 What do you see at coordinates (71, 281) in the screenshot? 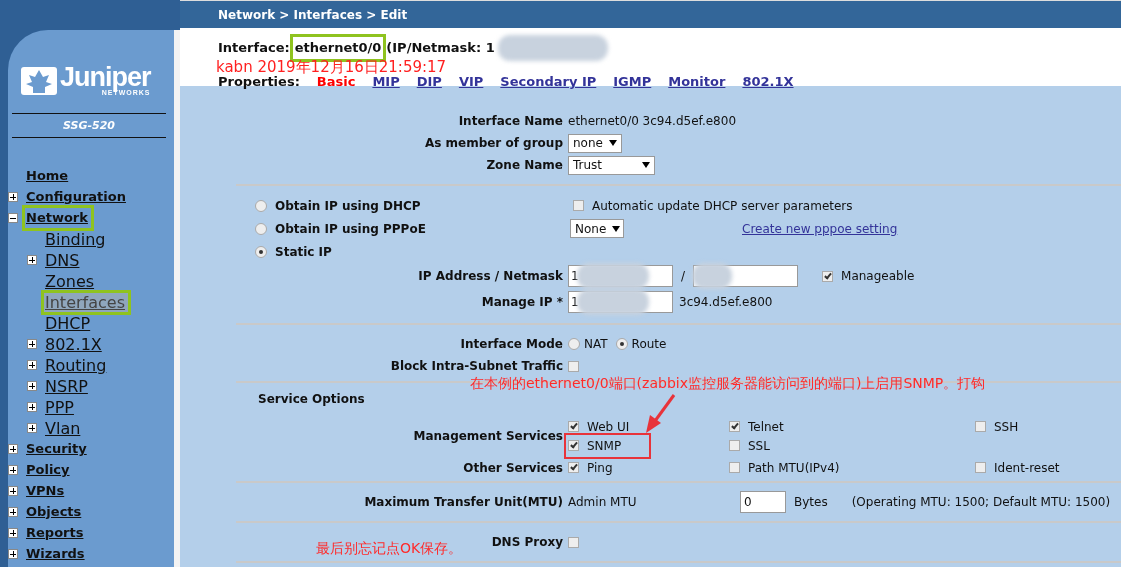
I see `nav-link: Zones` at bounding box center [71, 281].